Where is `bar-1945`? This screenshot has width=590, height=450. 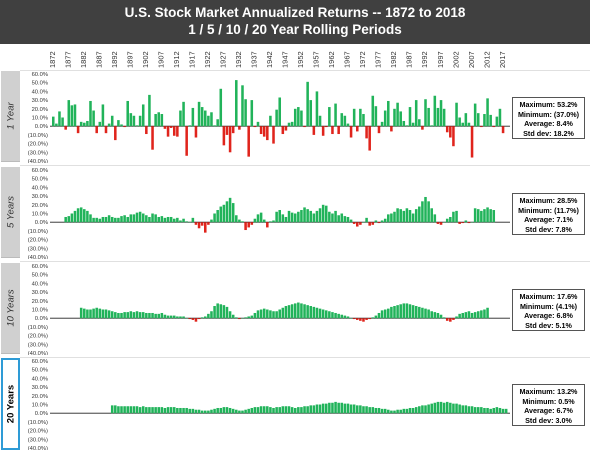 bar-1945 is located at coordinates (279, 410).